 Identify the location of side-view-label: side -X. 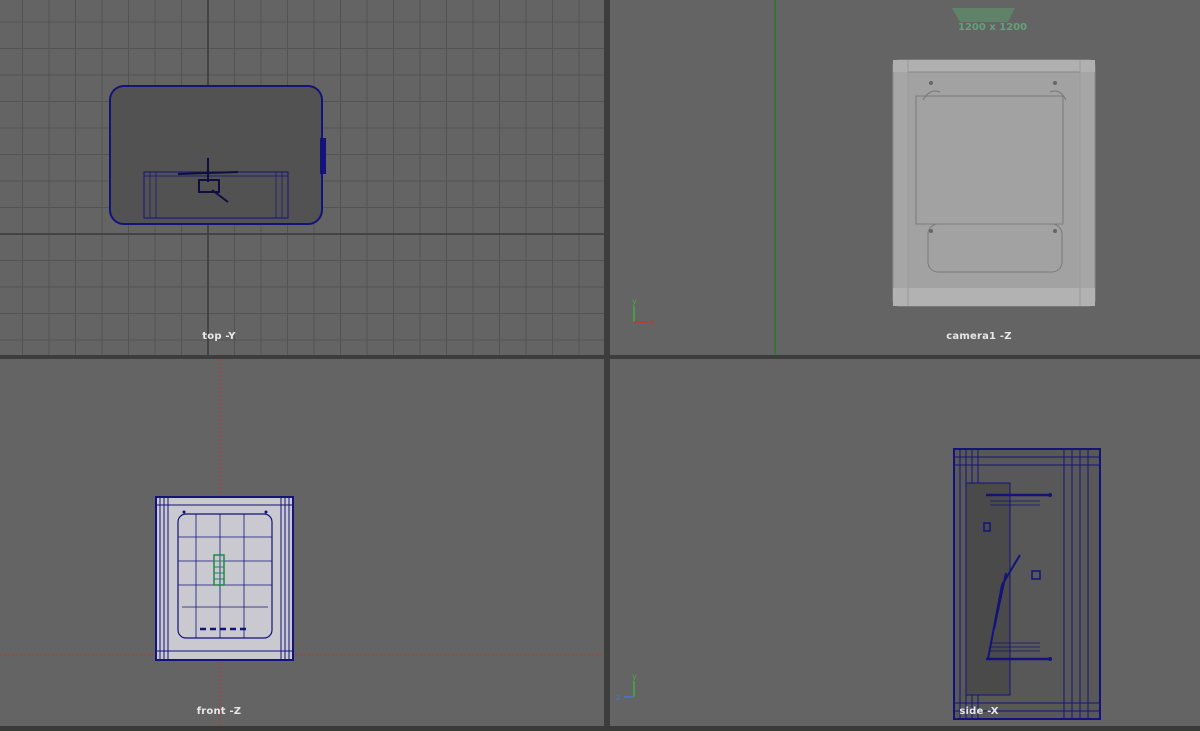
(979, 711).